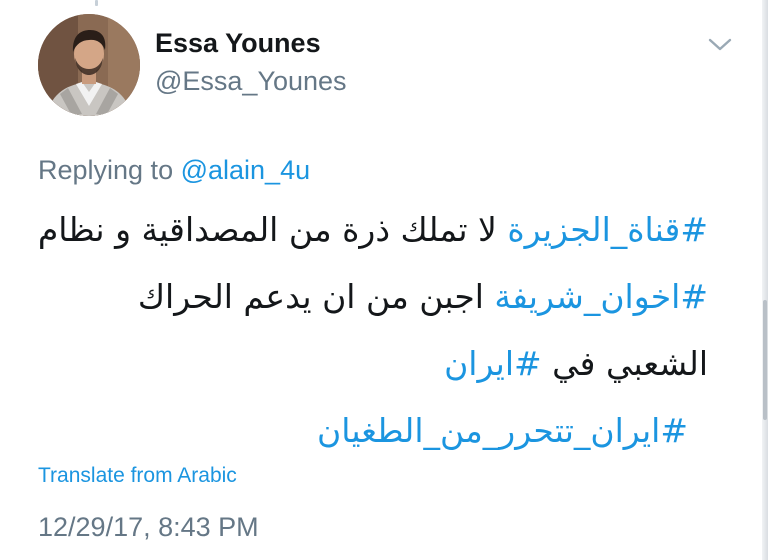  I want to click on hashtag-link: #اخوان_شريفة, so click(601, 296).